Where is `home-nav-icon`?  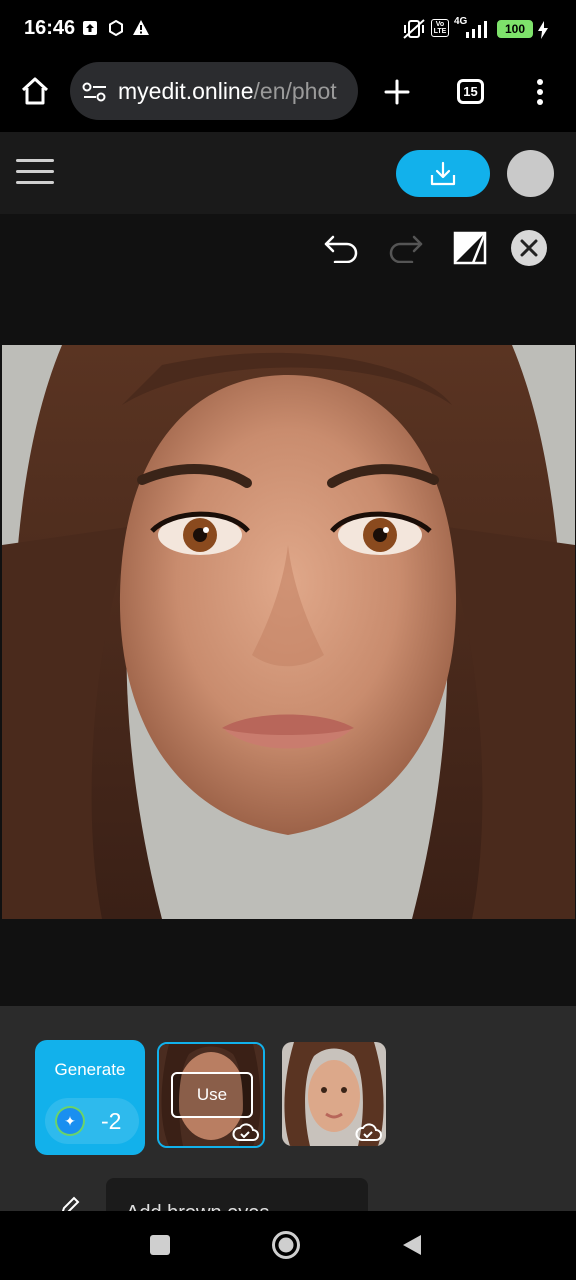
home-nav-icon is located at coordinates (286, 1245).